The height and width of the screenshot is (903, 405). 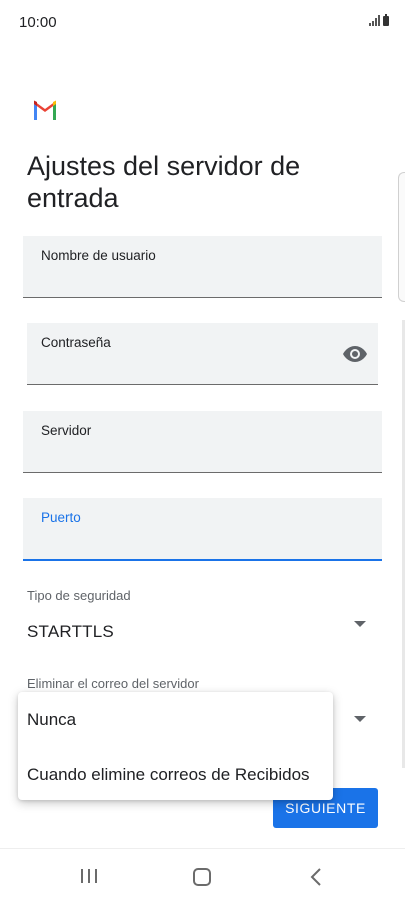 What do you see at coordinates (45, 110) in the screenshot?
I see `gmail-logo` at bounding box center [45, 110].